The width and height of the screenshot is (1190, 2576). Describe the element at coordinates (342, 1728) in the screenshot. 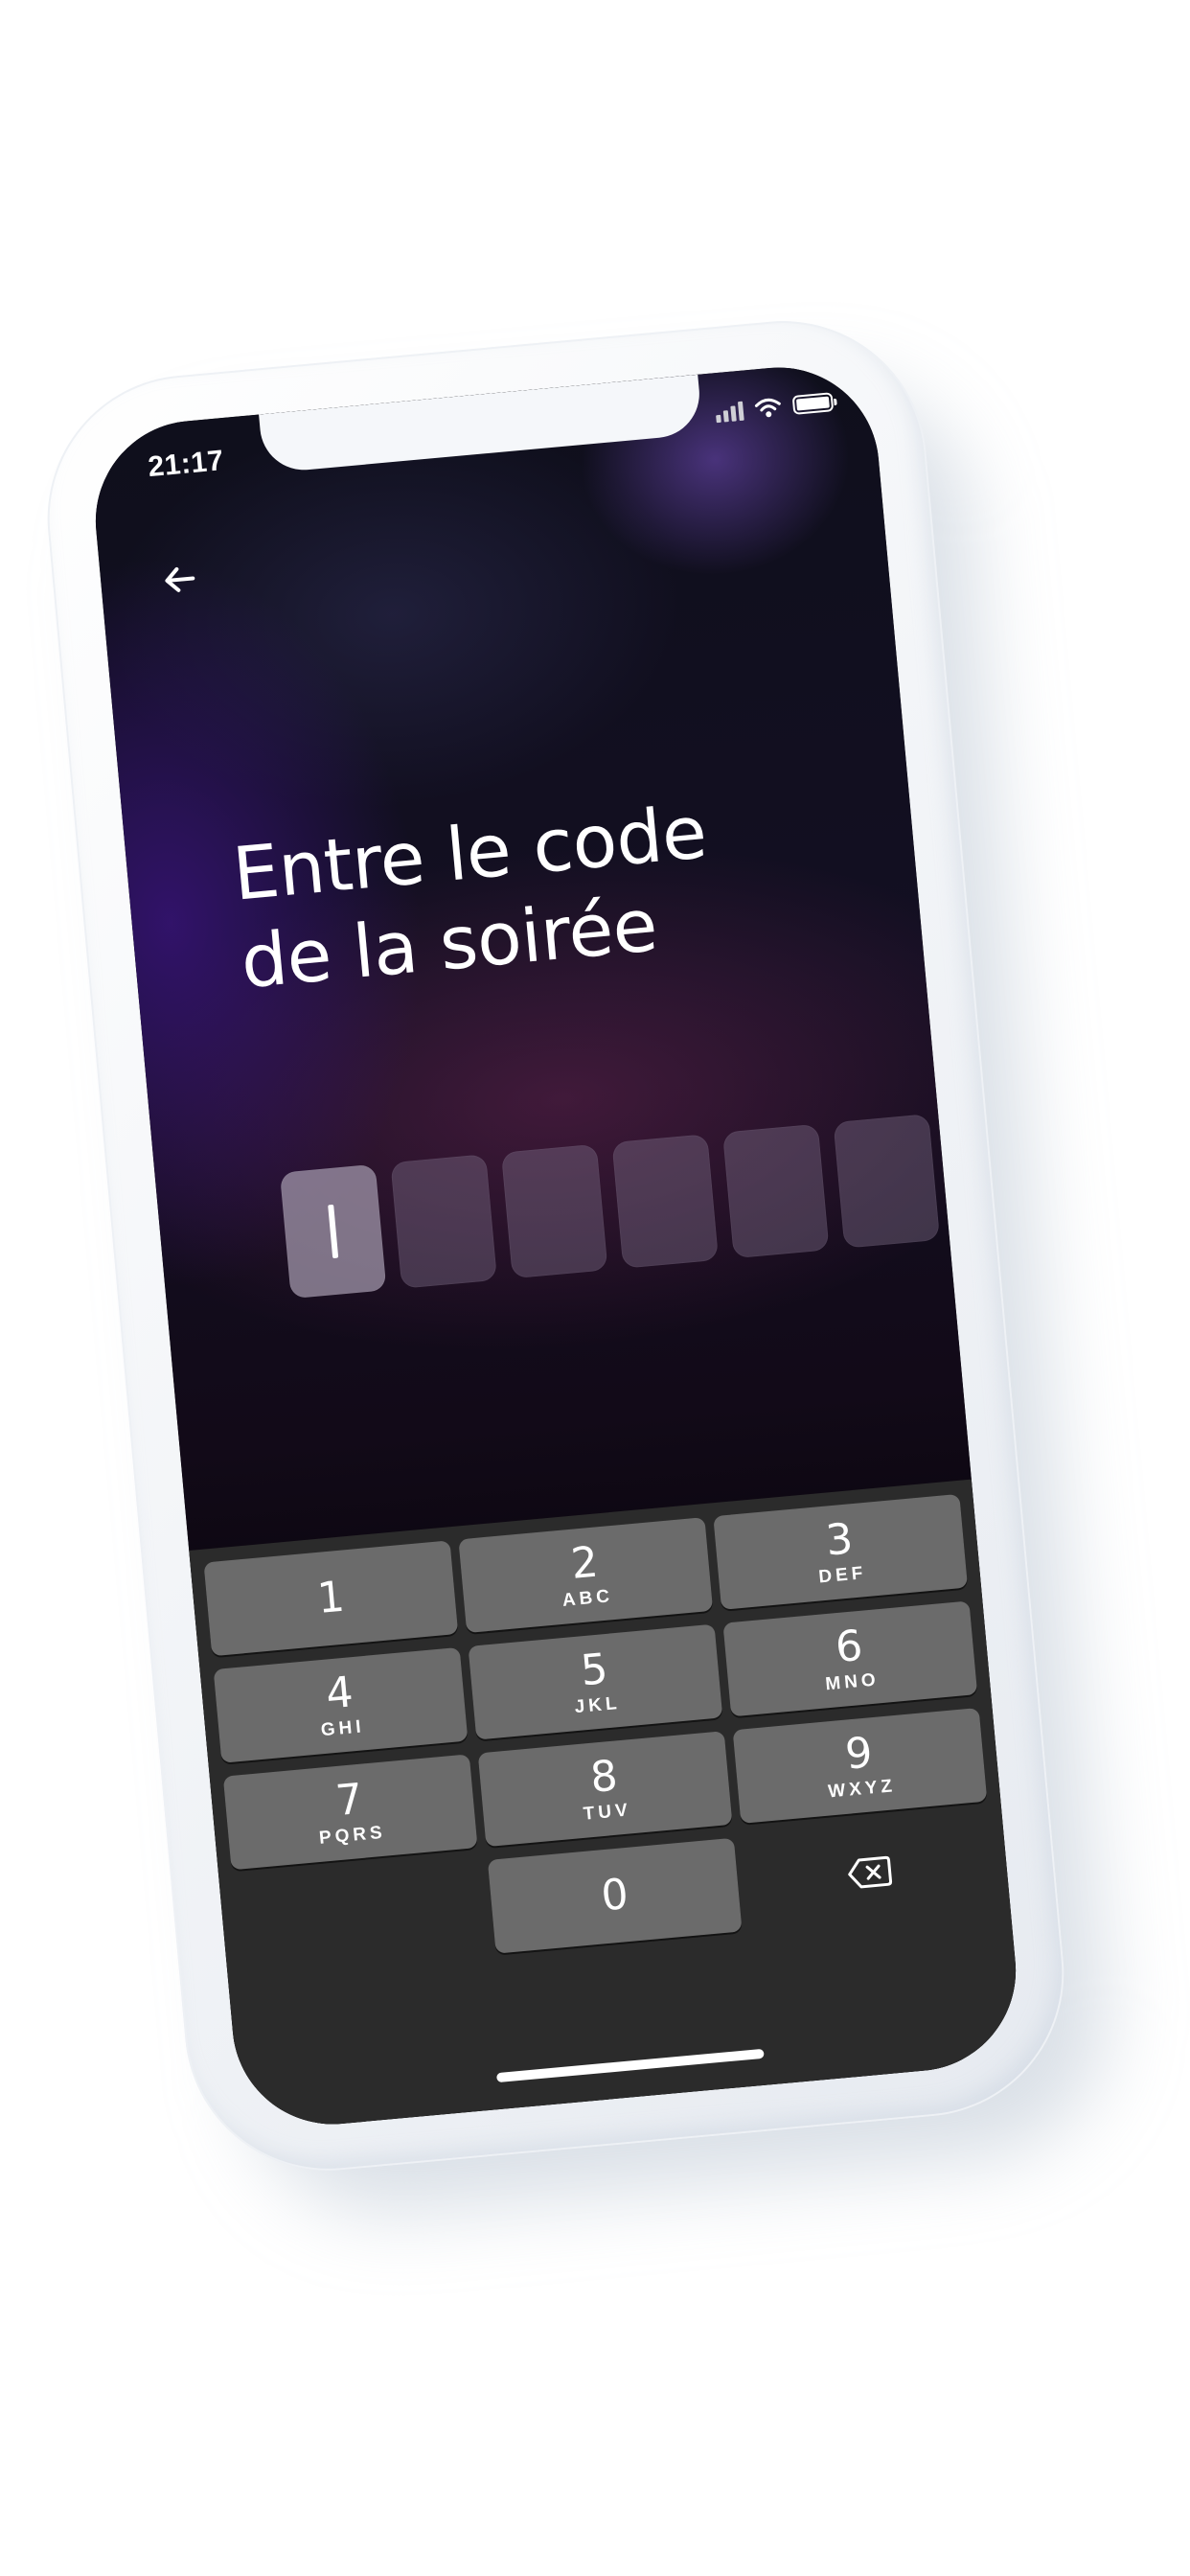

I see `key-letters: GHI` at that location.